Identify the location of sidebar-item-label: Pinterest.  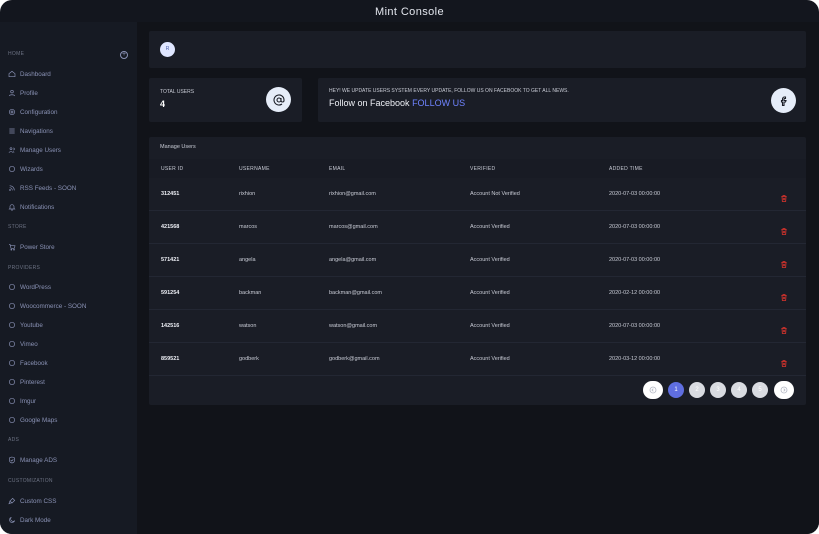
(32, 382).